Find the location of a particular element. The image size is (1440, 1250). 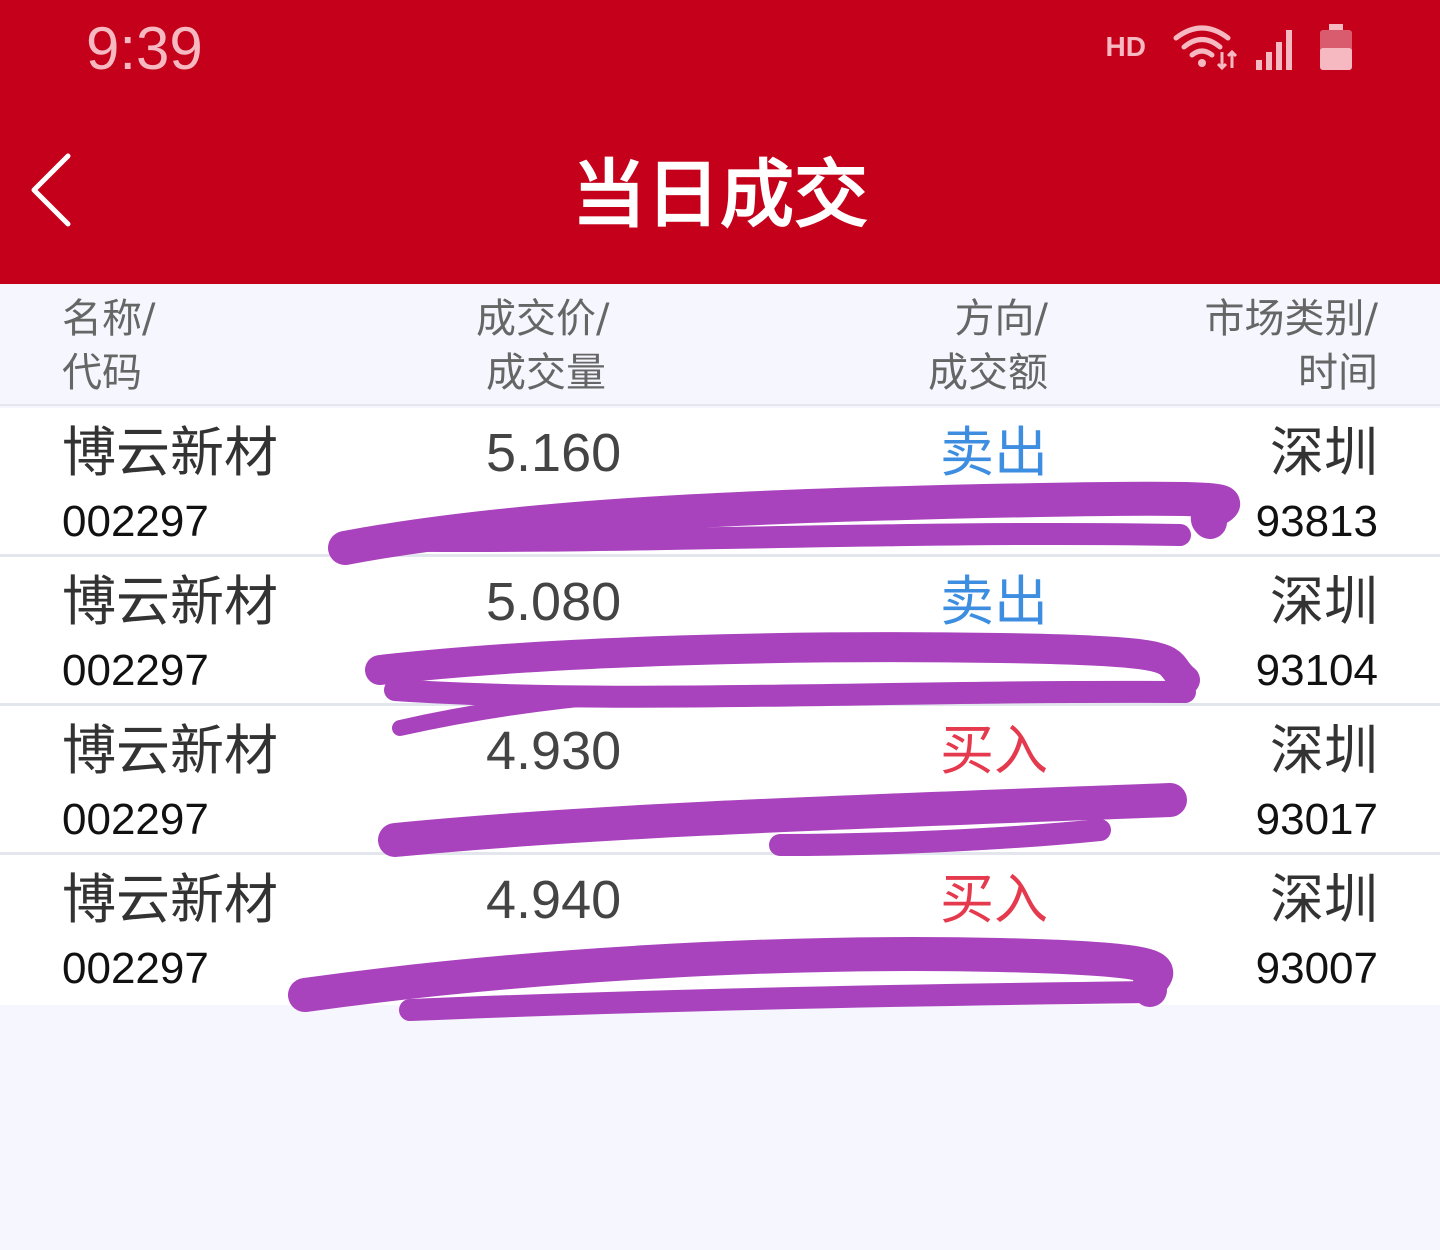

hd-label: HD is located at coordinates (1125, 46).